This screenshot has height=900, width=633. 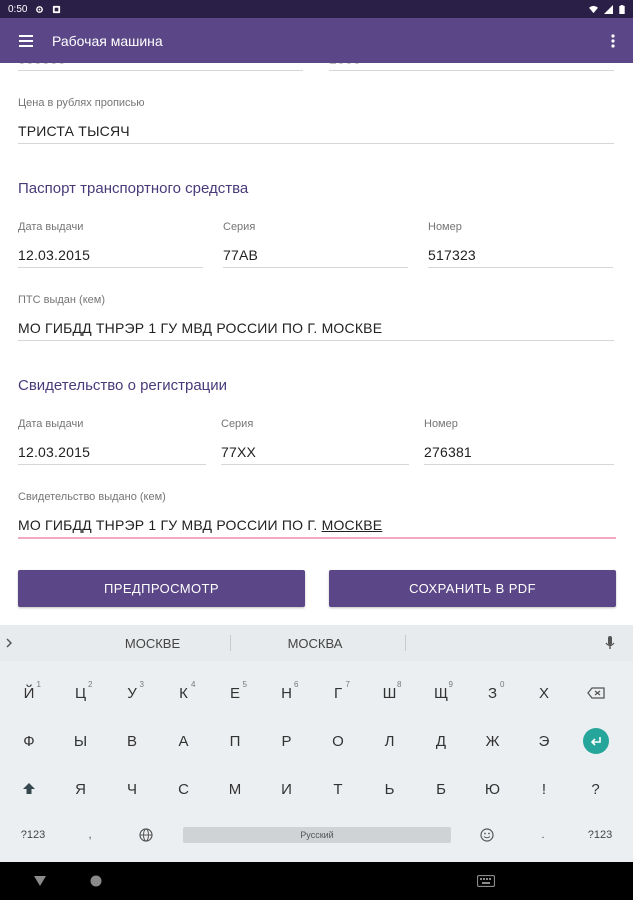 What do you see at coordinates (596, 741) in the screenshot?
I see `enter-key` at bounding box center [596, 741].